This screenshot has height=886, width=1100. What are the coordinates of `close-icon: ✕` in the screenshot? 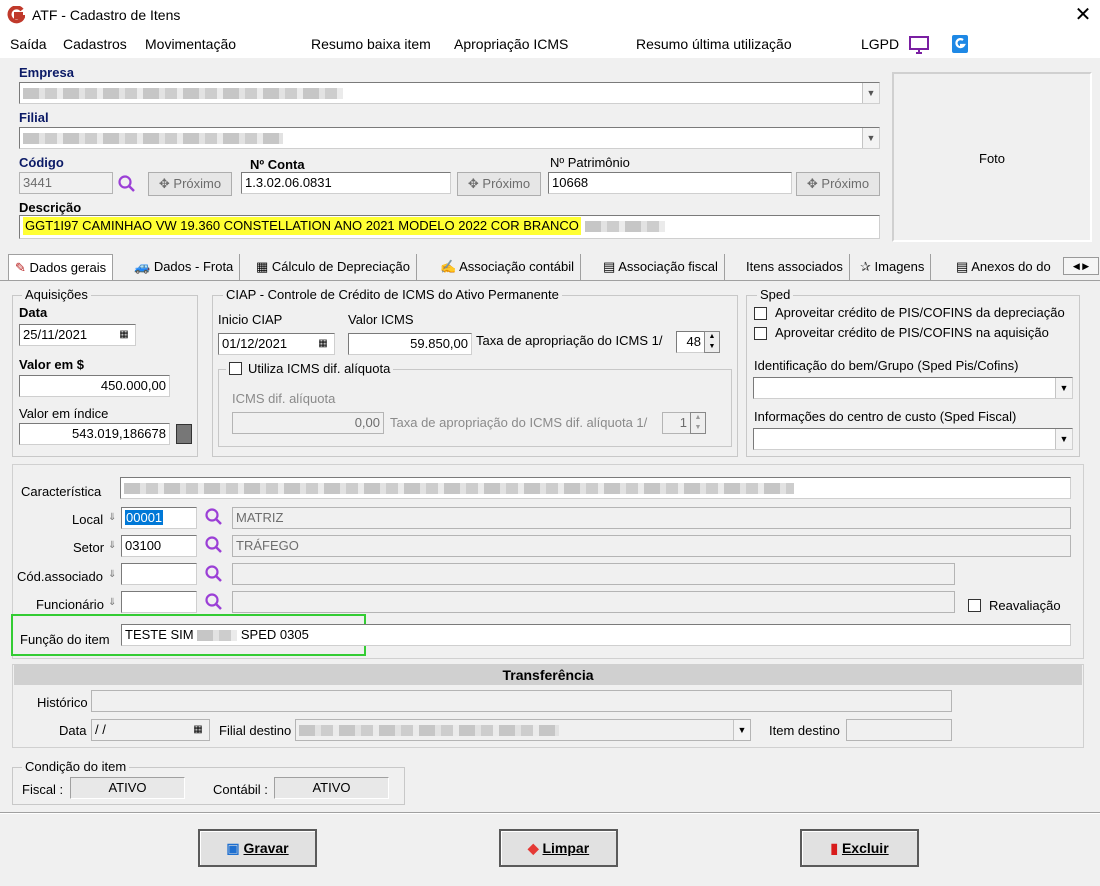 It's located at (1083, 15).